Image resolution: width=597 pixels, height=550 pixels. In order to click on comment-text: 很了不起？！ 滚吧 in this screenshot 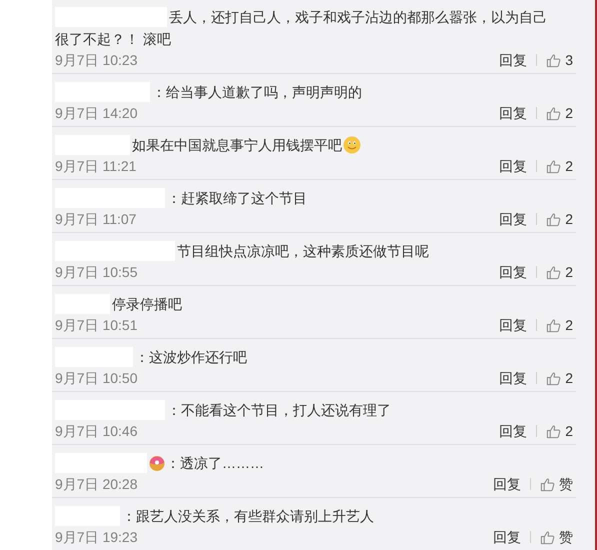, I will do `click(113, 39)`.